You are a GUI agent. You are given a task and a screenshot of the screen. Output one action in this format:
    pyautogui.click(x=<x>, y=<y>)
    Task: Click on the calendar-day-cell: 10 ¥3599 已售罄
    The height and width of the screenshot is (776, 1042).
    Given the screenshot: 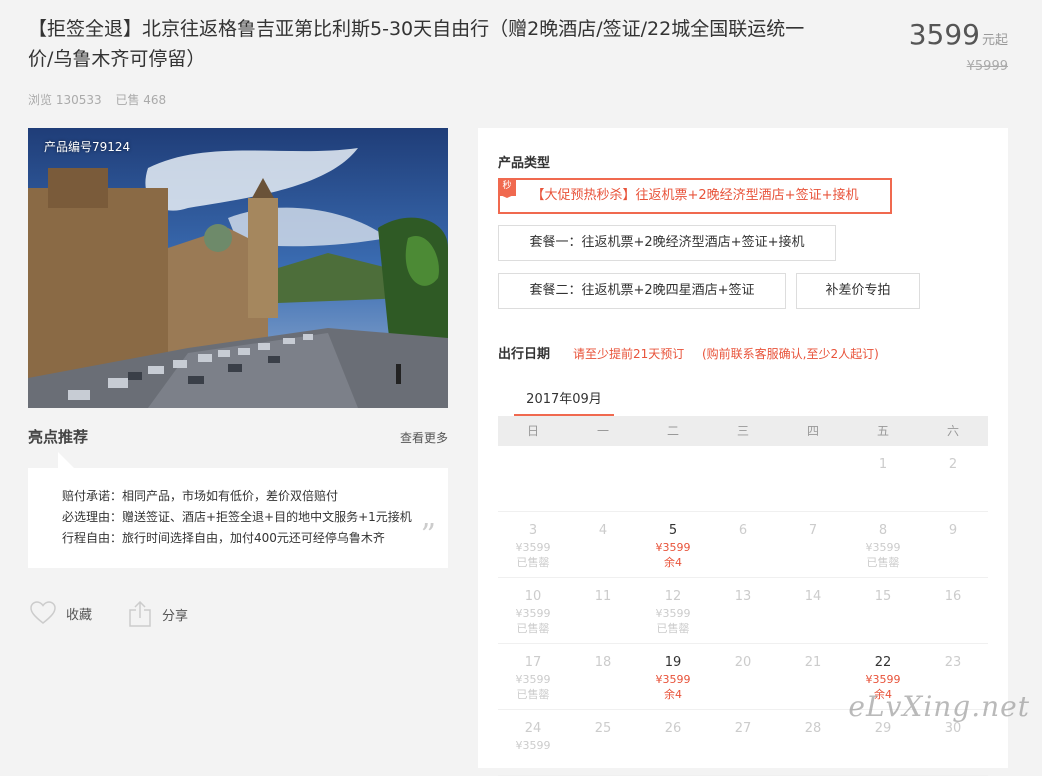 What is the action you would take?
    pyautogui.click(x=533, y=607)
    